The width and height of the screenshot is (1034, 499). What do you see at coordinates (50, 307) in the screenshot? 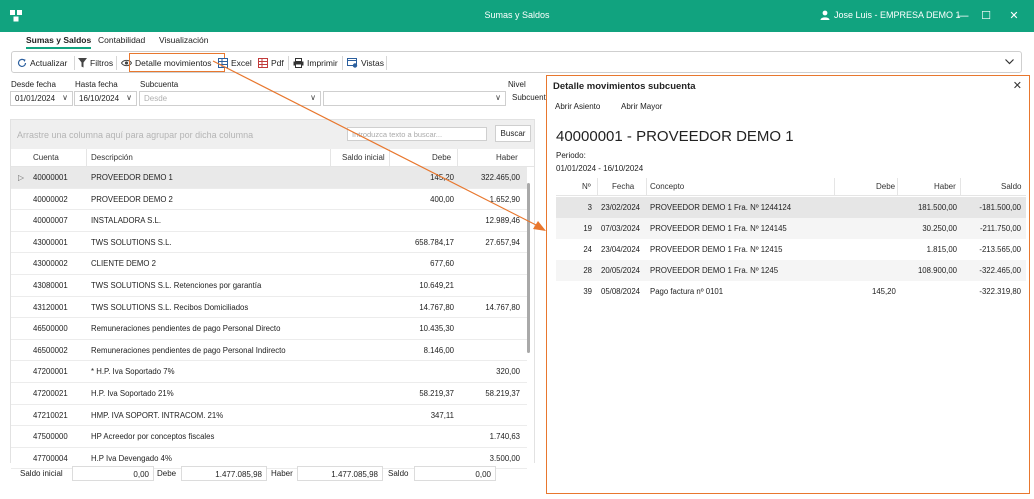
I see `cell-cuenta: 43120001` at bounding box center [50, 307].